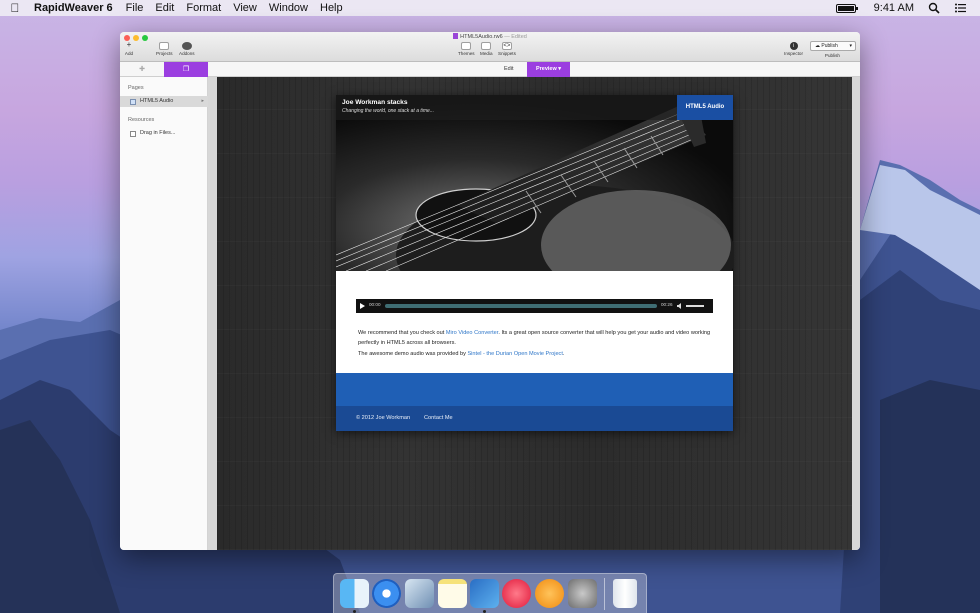 The width and height of the screenshot is (980, 613). I want to click on dock, so click(490, 593).